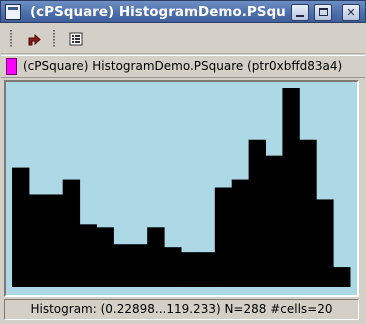 Image resolution: width=366 pixels, height=324 pixels. I want to click on title-bar: (cPSquare) HistogramDemo.PSquare ✕, so click(183, 11).